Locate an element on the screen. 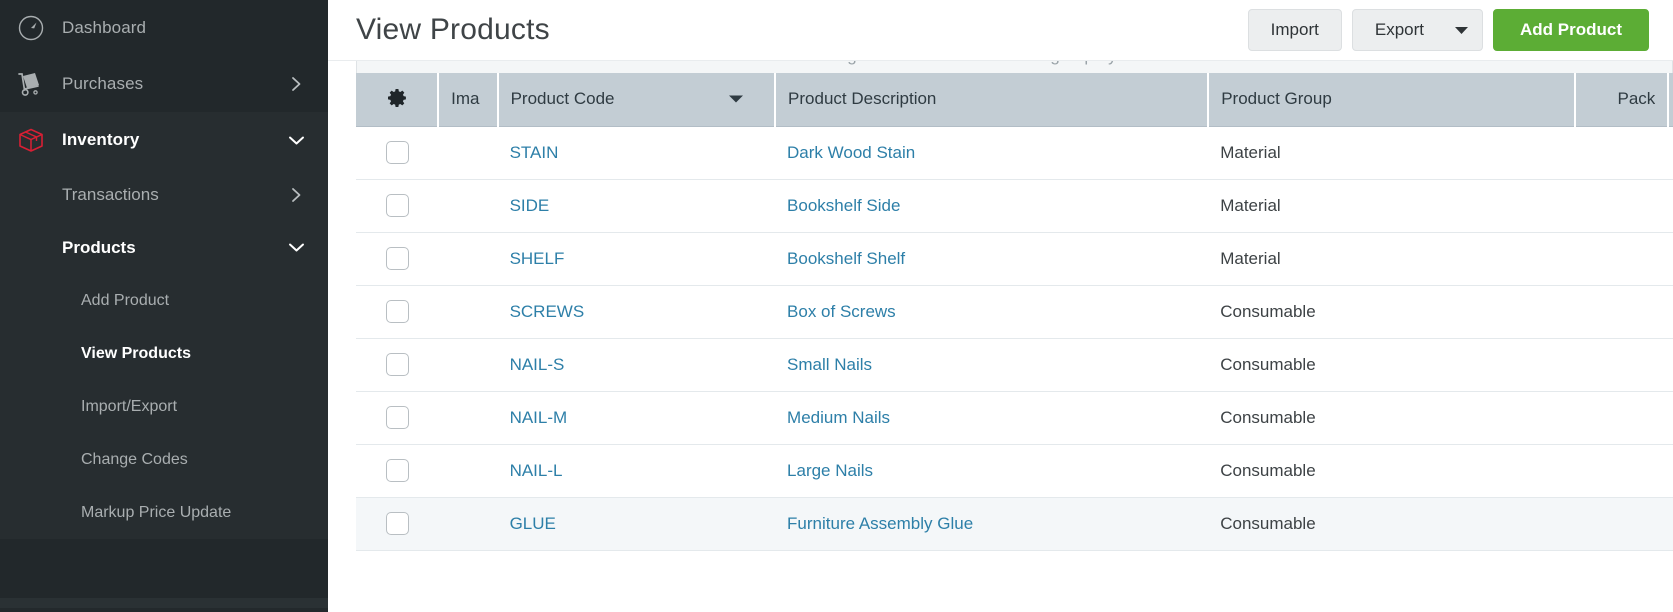 The image size is (1673, 612). sort-desc-icon is located at coordinates (736, 99).